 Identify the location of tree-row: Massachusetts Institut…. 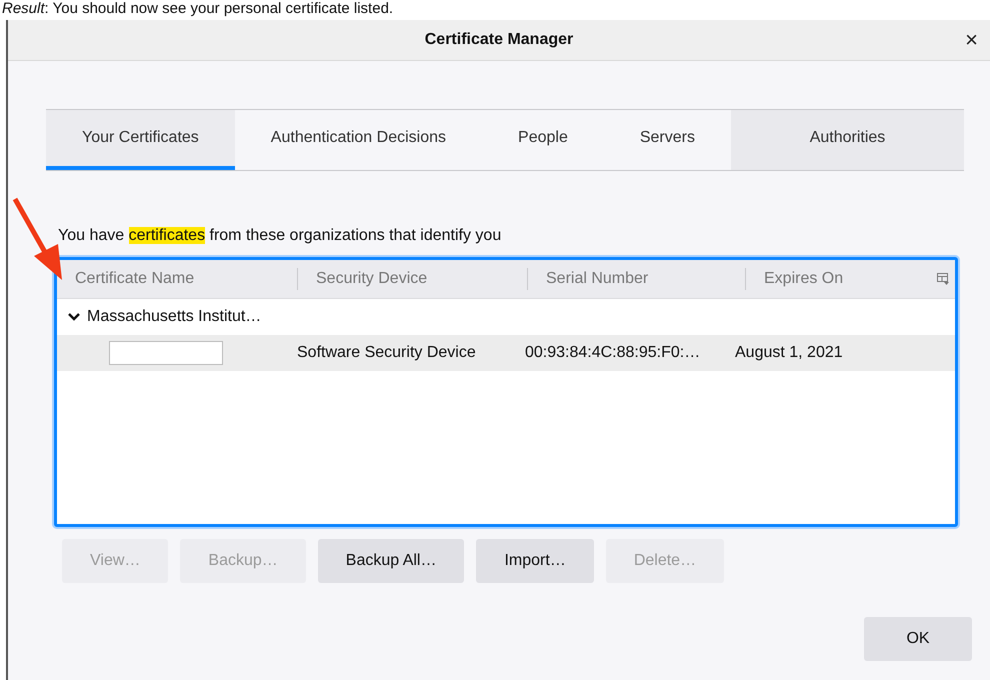
(506, 317).